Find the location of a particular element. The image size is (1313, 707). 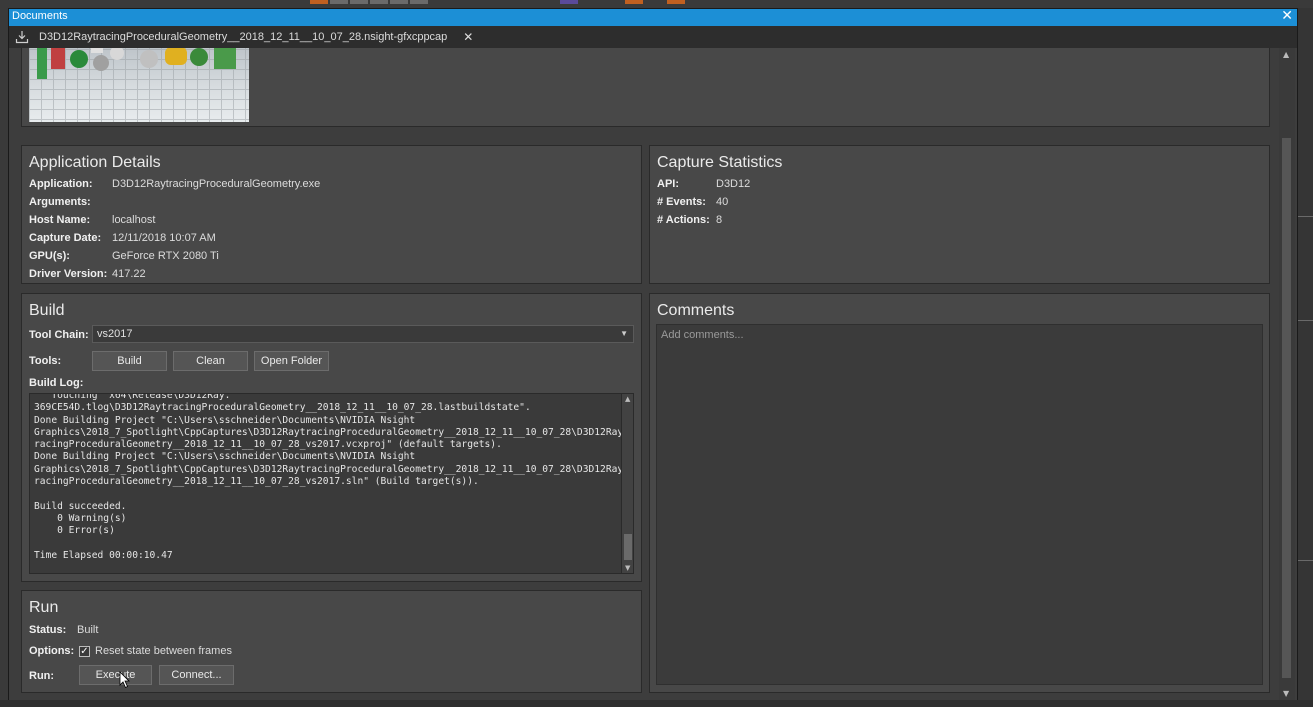

capture-preview-panel is located at coordinates (645, 87).